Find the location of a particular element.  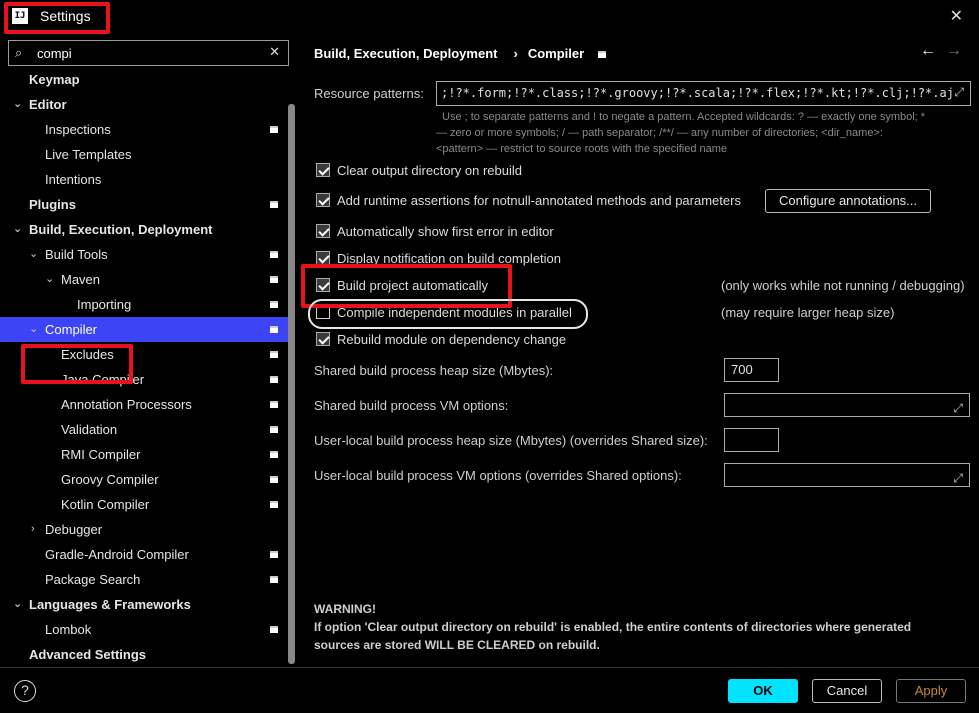

option-rebuild-on-dependency: Rebuild module on dependency change is located at coordinates (441, 340).